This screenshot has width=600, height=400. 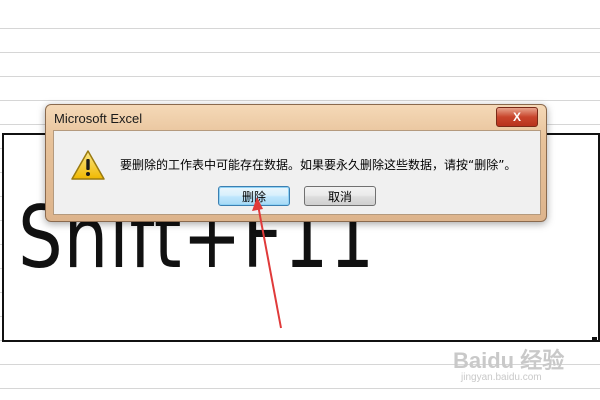 I want to click on baidu-watermark: Baidu 经验 jingyan.baidu.com, so click(x=523, y=368).